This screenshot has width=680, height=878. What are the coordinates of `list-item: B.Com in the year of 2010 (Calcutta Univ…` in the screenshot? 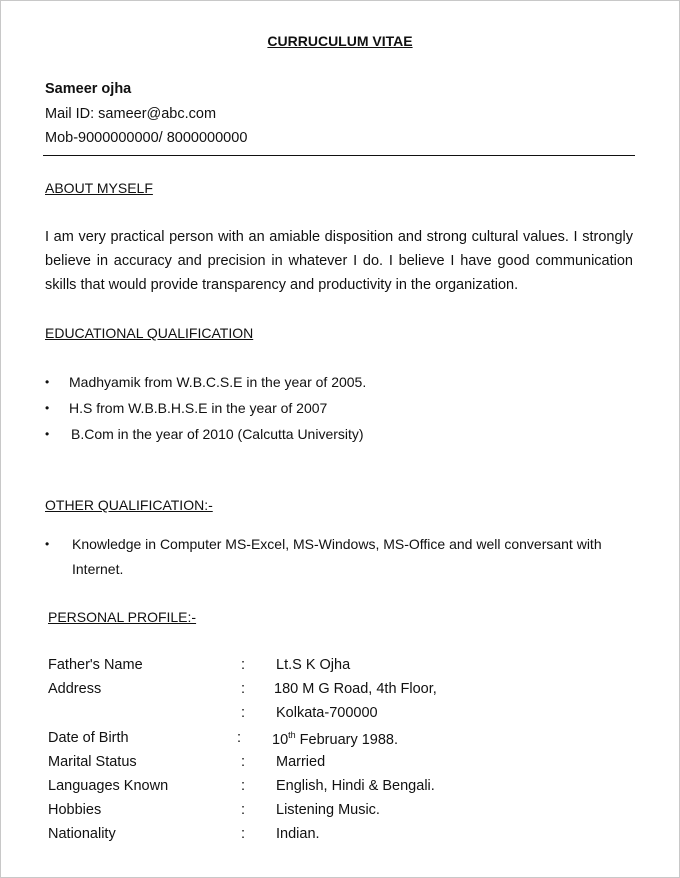 It's located at (217, 434).